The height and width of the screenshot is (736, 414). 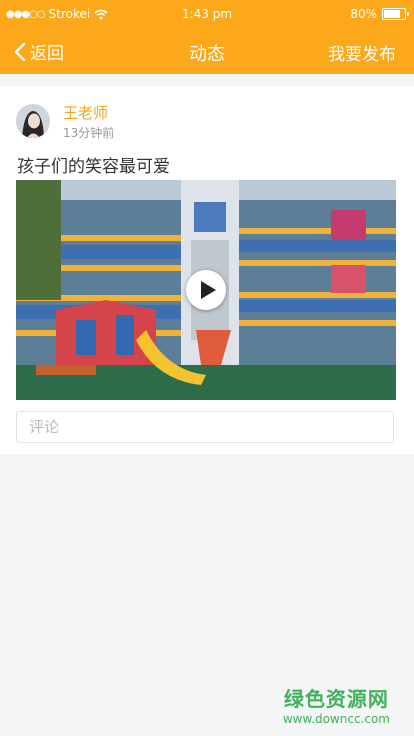 I want to click on author-name: 王老师, so click(x=85, y=112).